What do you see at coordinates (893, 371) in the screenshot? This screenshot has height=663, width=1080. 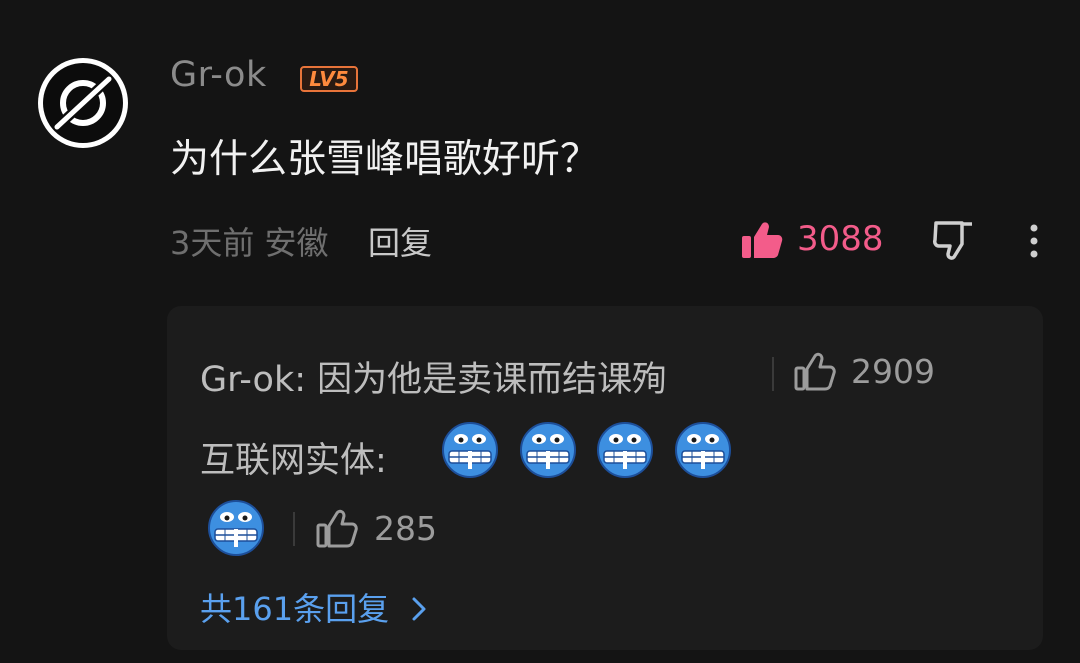 I see `reply-like-count: 2909` at bounding box center [893, 371].